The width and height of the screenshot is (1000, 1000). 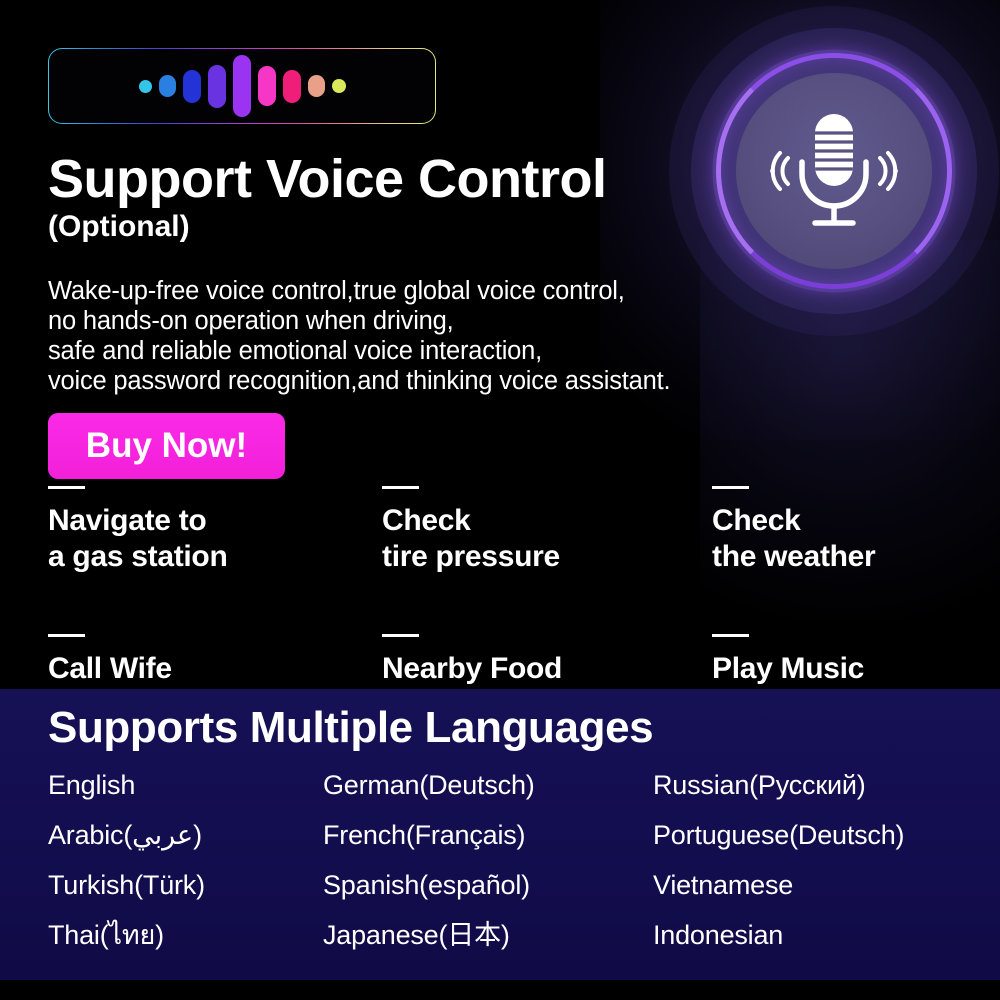 What do you see at coordinates (429, 785) in the screenshot?
I see `language-item: German(Deutsch)` at bounding box center [429, 785].